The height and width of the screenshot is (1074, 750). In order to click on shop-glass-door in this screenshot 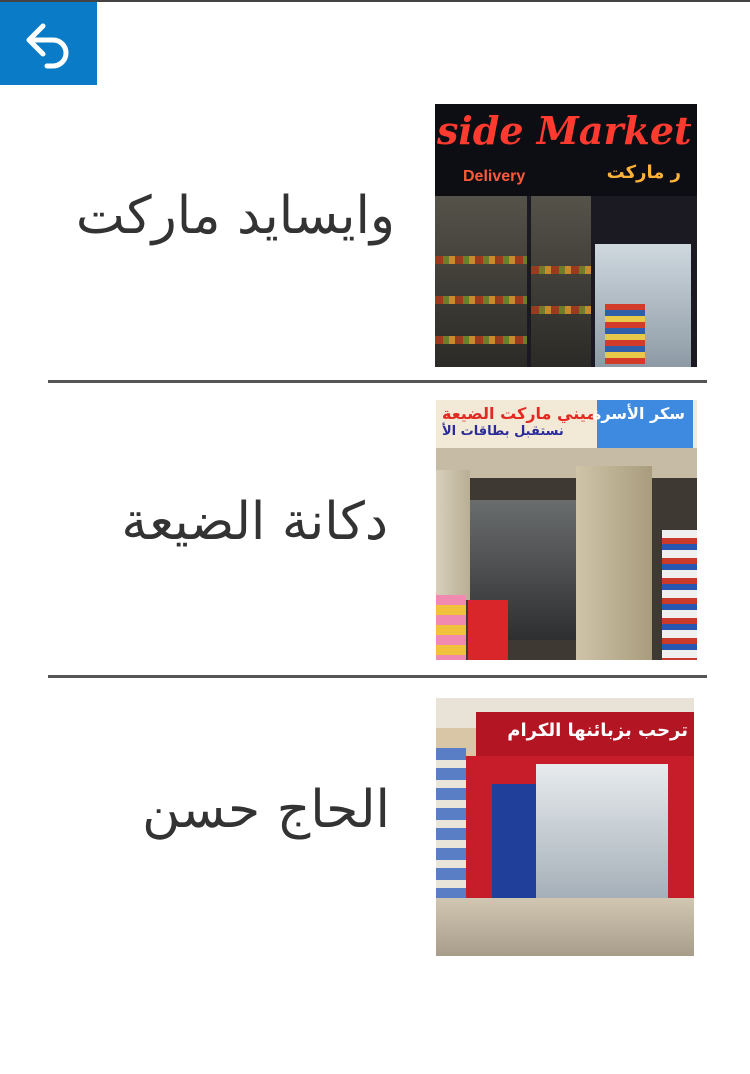, I will do `click(602, 834)`.